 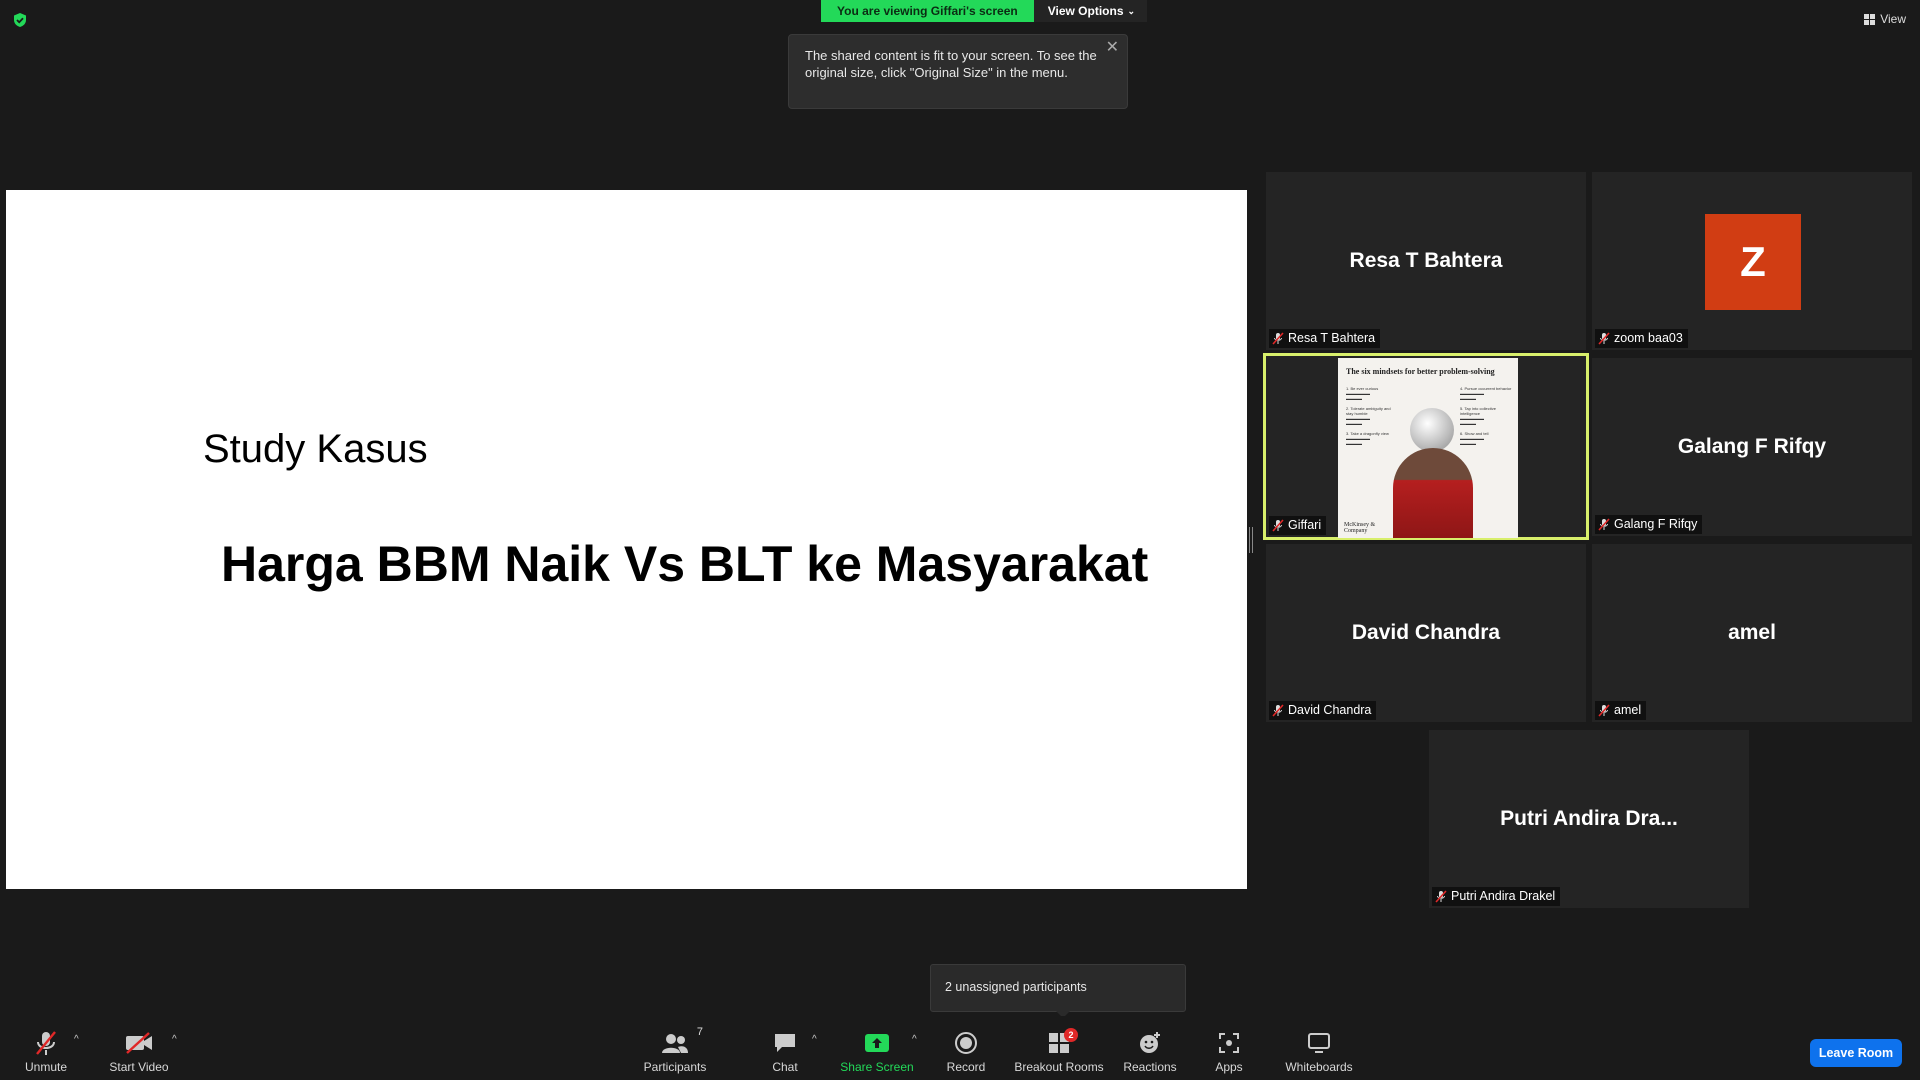 What do you see at coordinates (966, 1067) in the screenshot?
I see `record-label: Record` at bounding box center [966, 1067].